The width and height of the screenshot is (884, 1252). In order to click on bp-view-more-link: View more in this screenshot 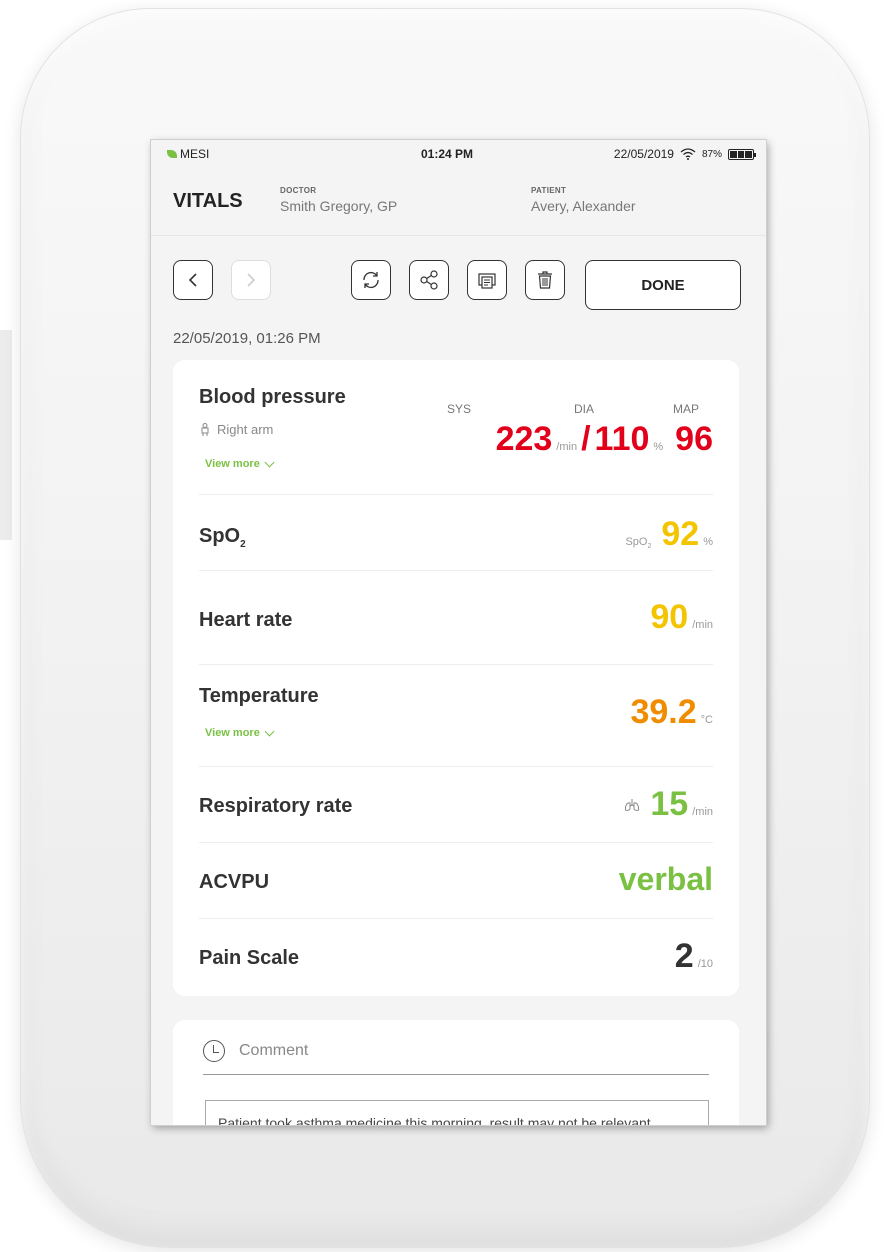, I will do `click(240, 463)`.